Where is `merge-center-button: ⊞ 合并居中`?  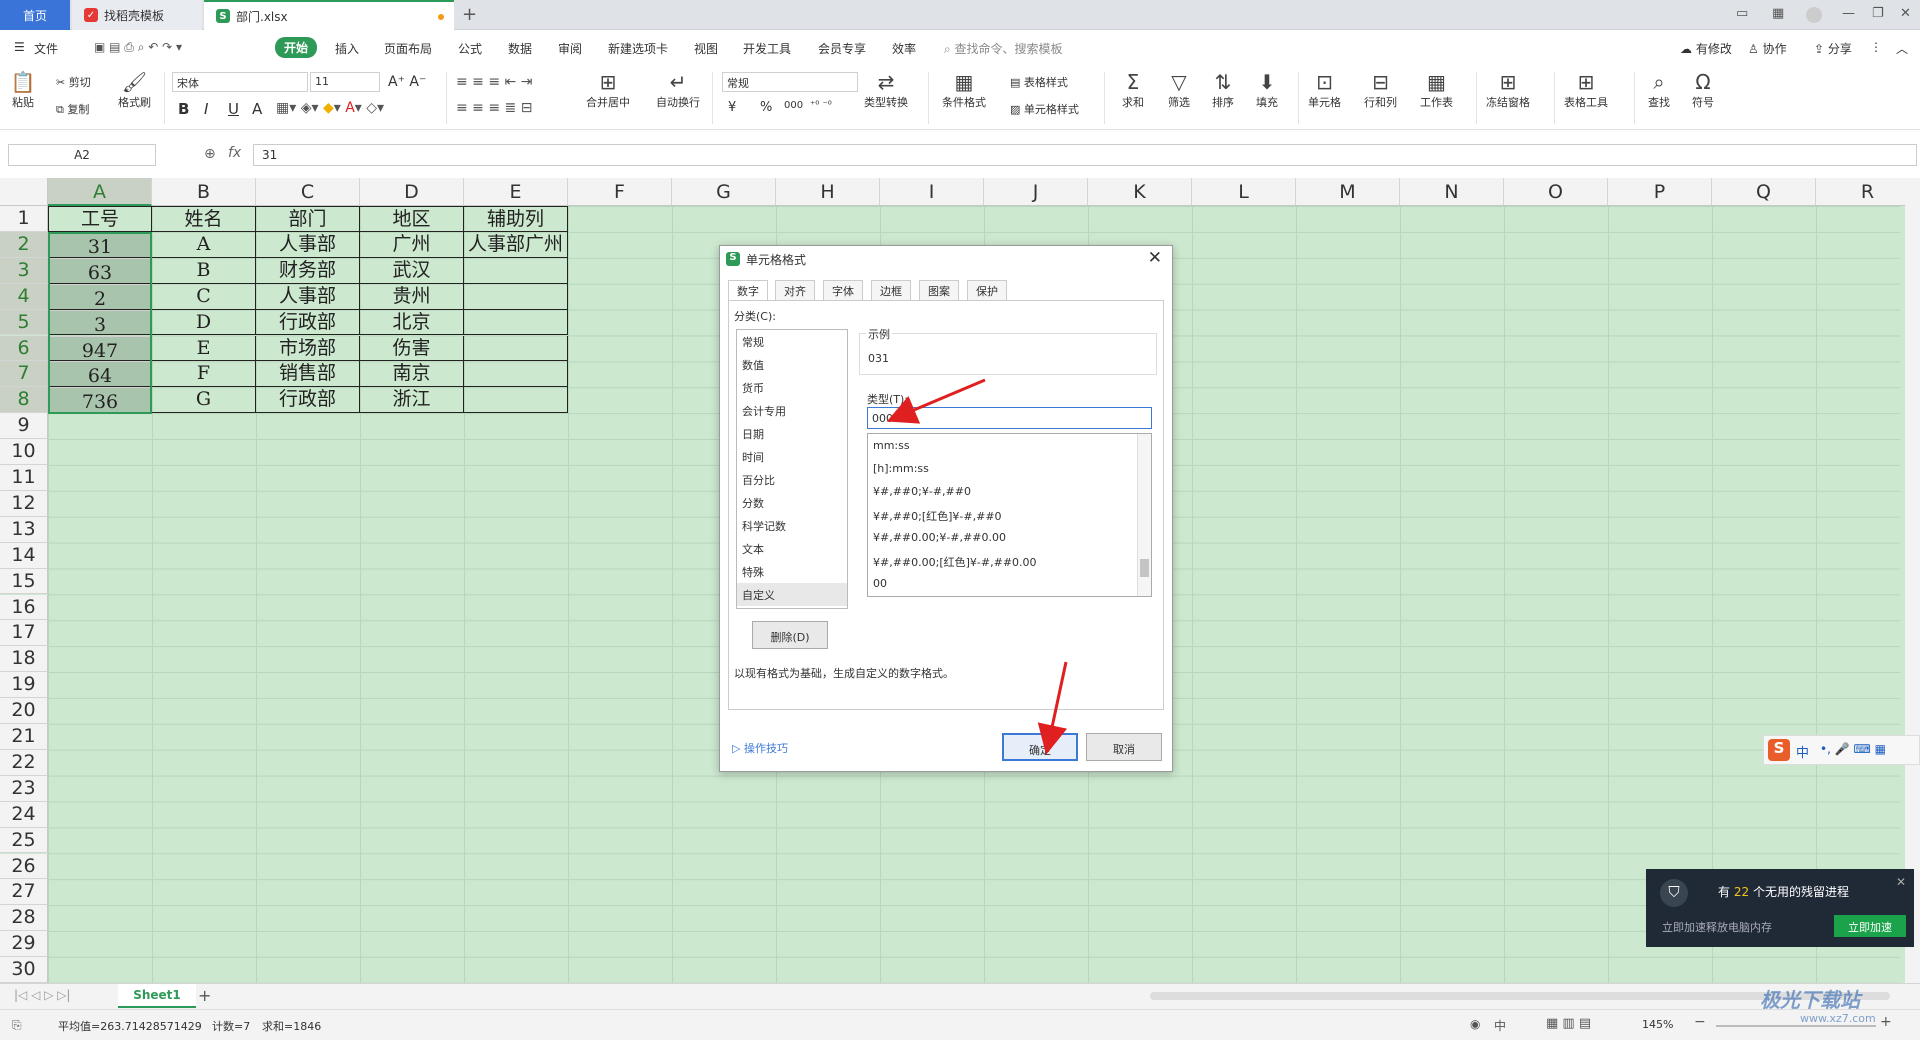 merge-center-button: ⊞ 合并居中 is located at coordinates (608, 90).